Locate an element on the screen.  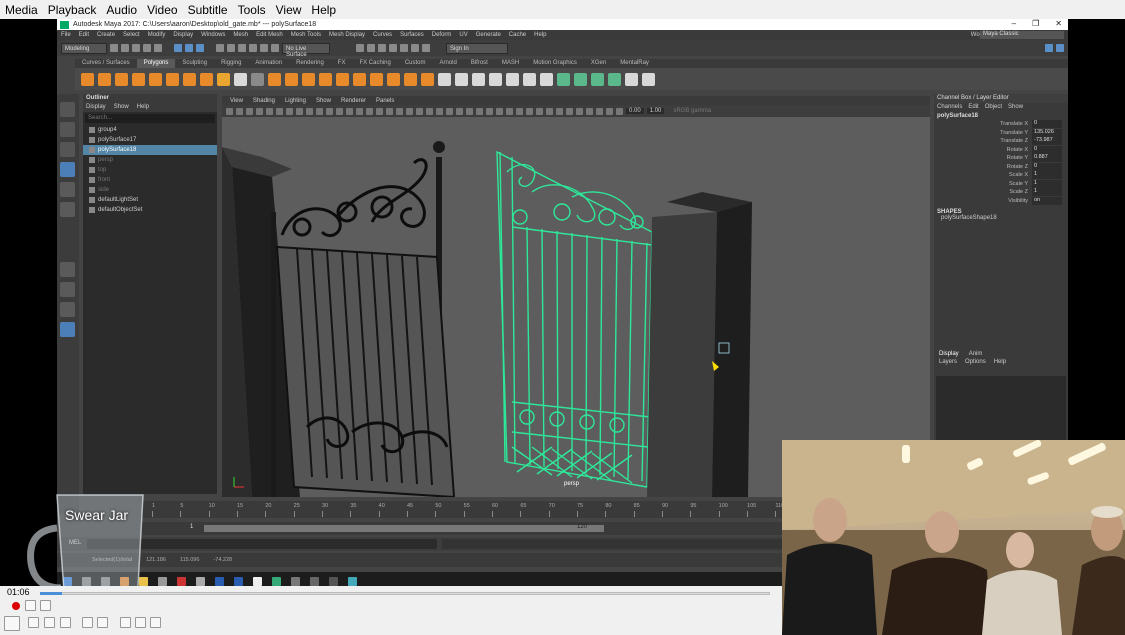
player-menu-video: Video is located at coordinates (162, 10).